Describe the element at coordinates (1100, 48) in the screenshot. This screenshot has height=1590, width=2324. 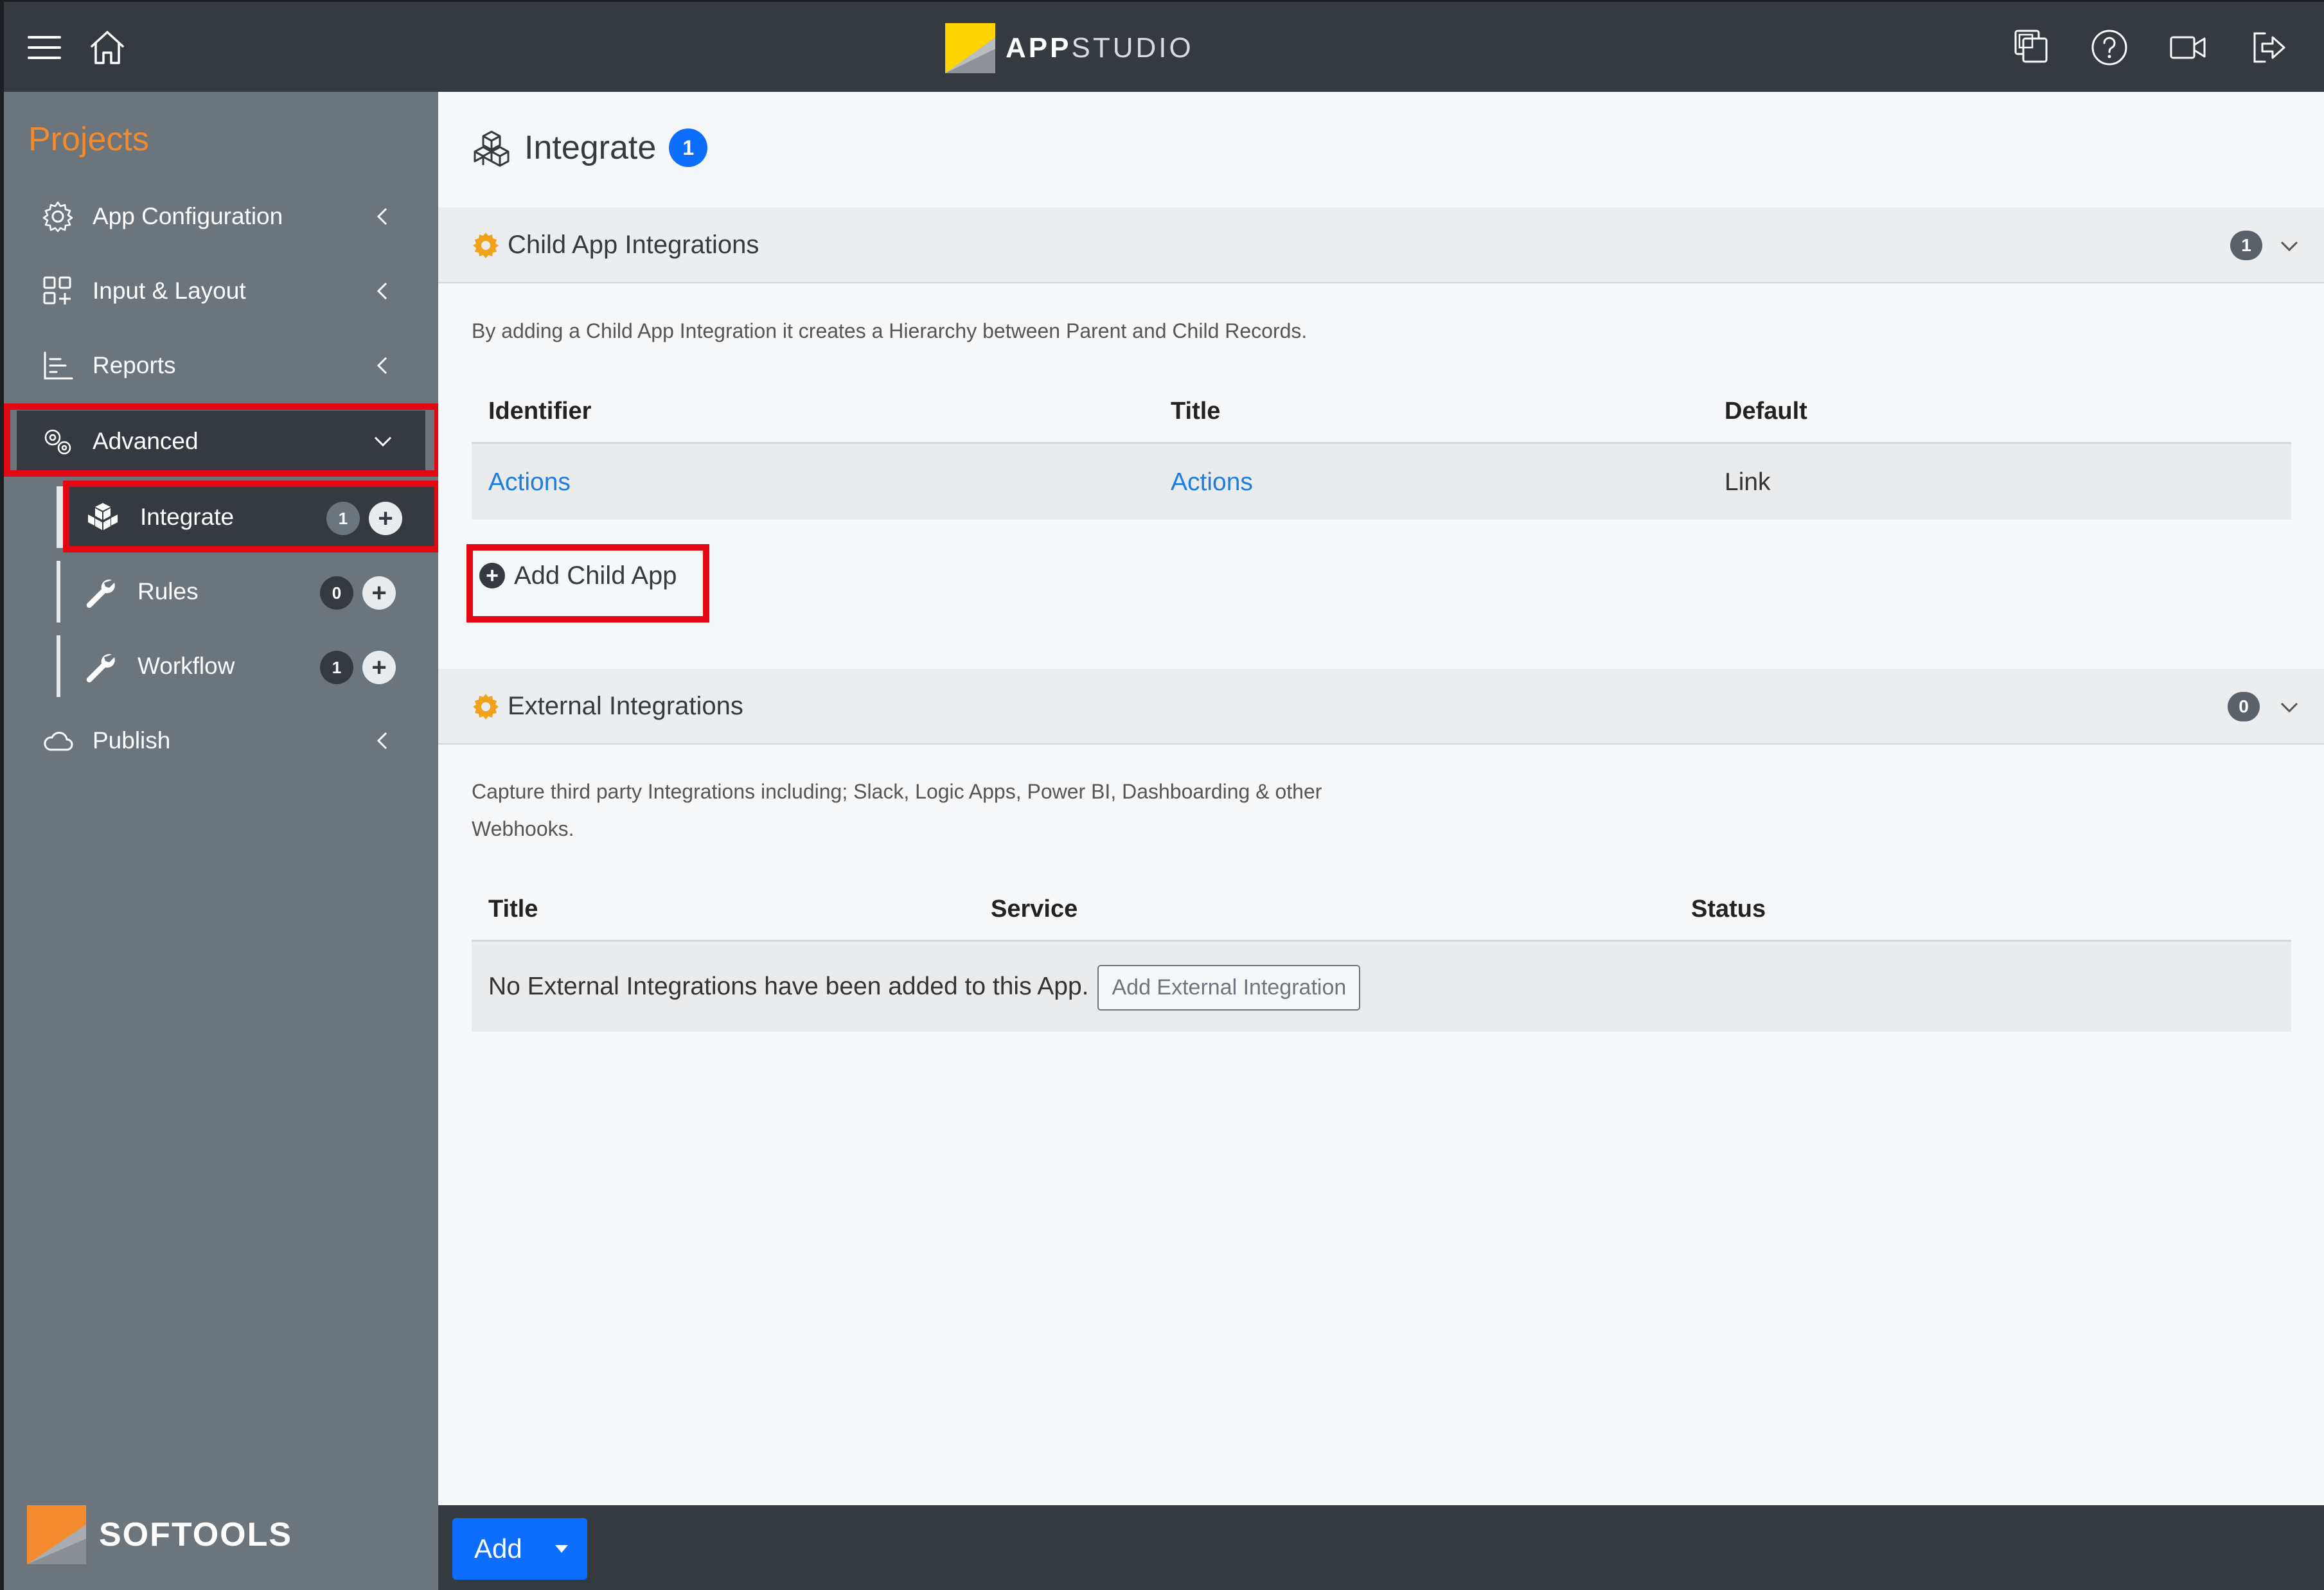
I see `brand-name: APPSTUDIO` at that location.